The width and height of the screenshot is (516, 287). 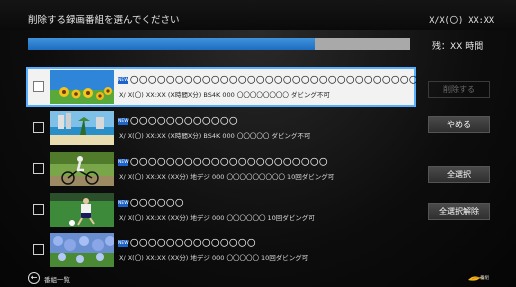 What do you see at coordinates (34, 278) in the screenshot?
I see `back-icon: ←` at bounding box center [34, 278].